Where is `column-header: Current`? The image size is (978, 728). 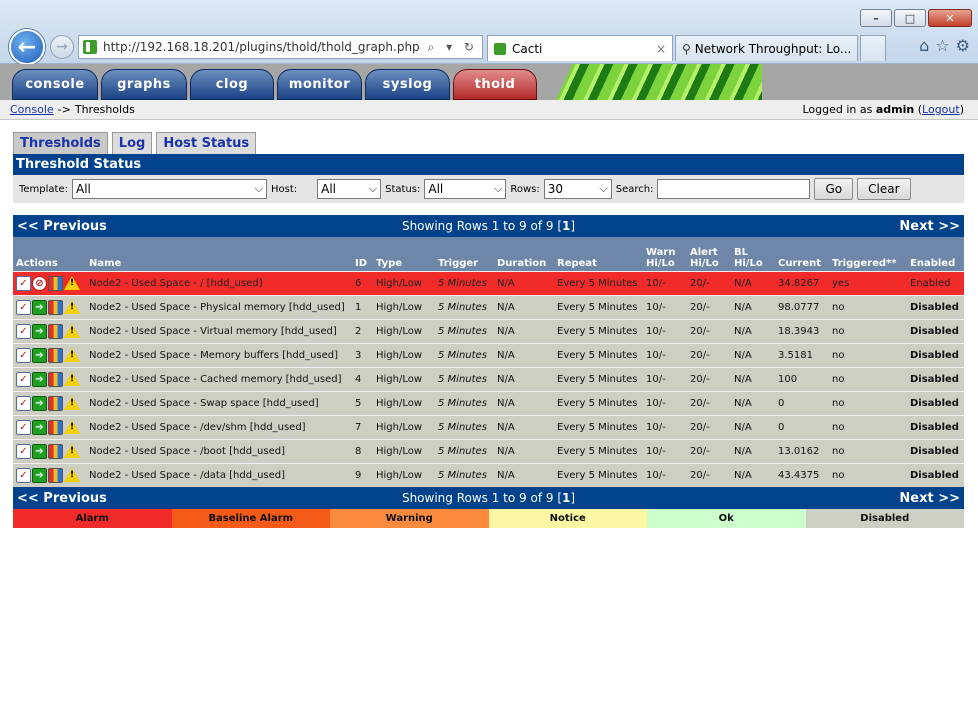
column-header: Current is located at coordinates (802, 254).